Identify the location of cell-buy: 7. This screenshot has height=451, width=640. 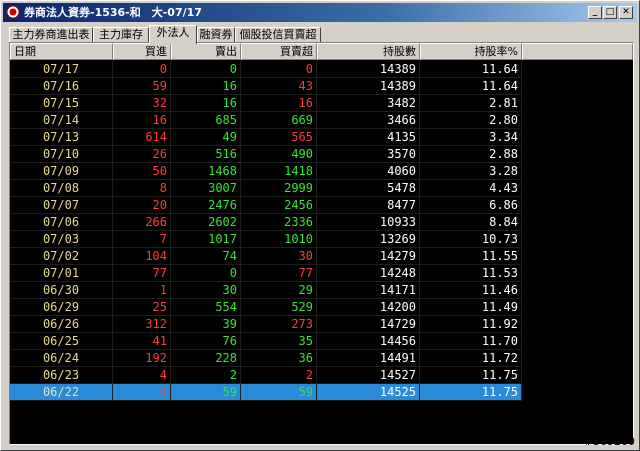
(142, 239).